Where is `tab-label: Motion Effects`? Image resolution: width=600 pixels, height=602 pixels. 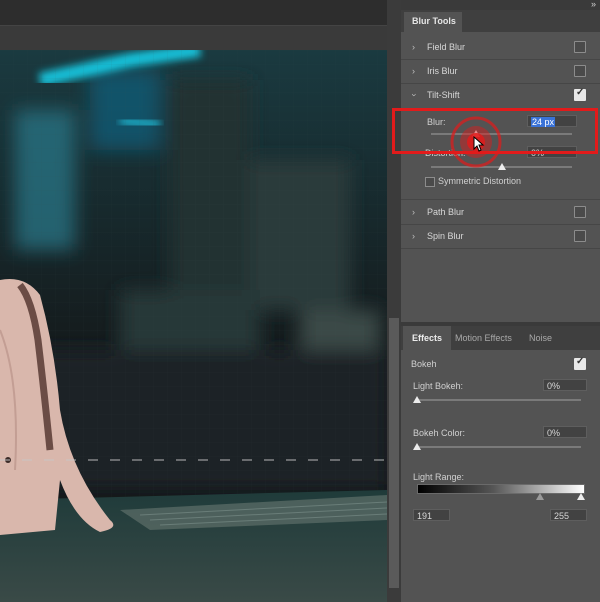 tab-label: Motion Effects is located at coordinates (483, 338).